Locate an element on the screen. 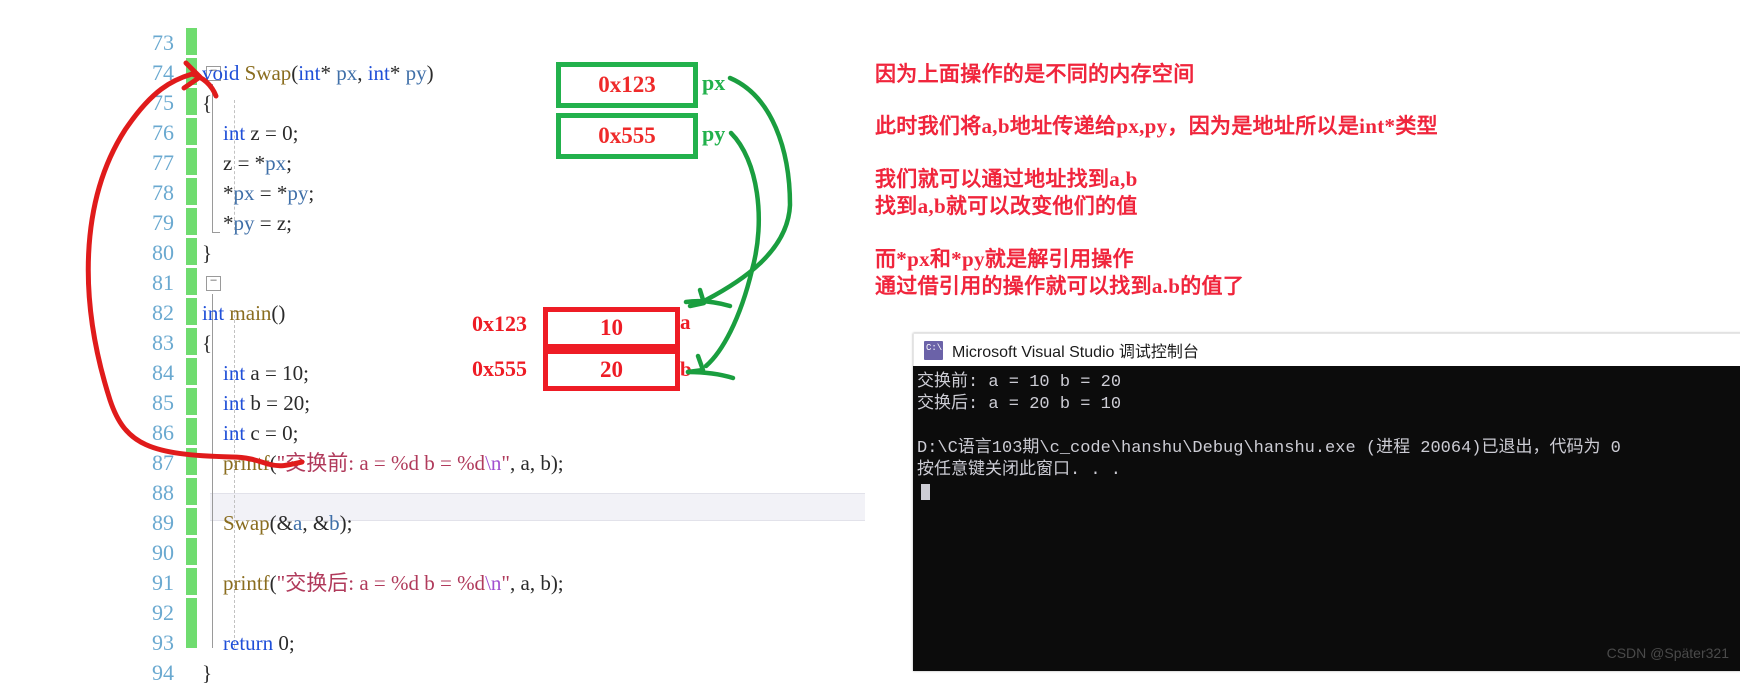 This screenshot has width=1740, height=688. code-line: return 0; is located at coordinates (259, 643).